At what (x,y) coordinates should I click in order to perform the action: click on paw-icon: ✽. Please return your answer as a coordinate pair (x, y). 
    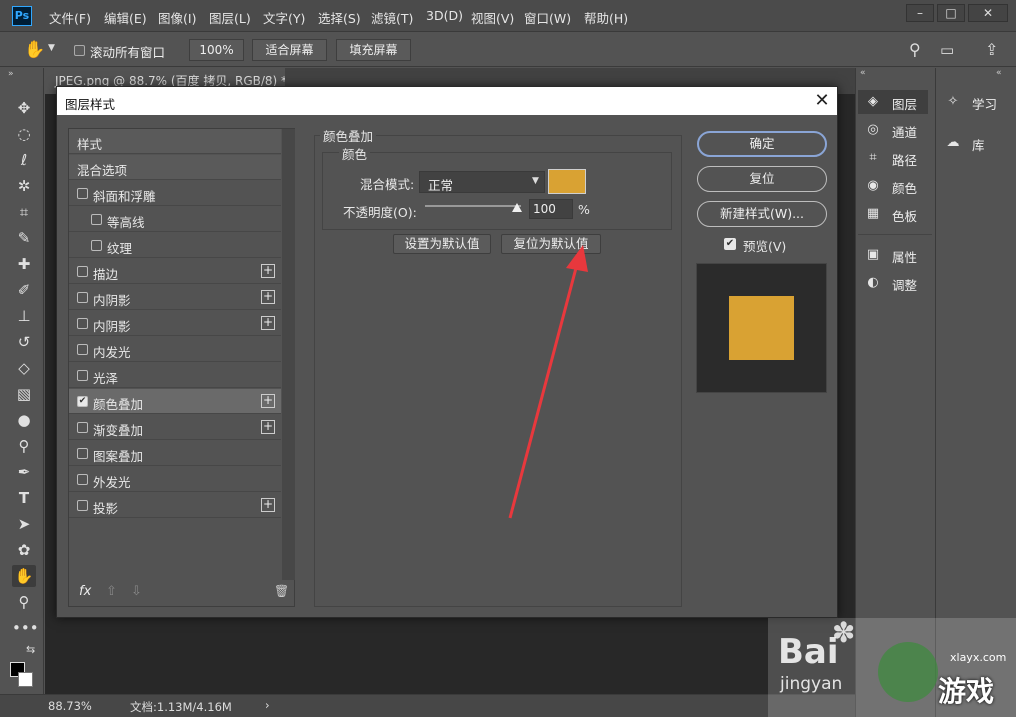
    Looking at the image, I should click on (844, 632).